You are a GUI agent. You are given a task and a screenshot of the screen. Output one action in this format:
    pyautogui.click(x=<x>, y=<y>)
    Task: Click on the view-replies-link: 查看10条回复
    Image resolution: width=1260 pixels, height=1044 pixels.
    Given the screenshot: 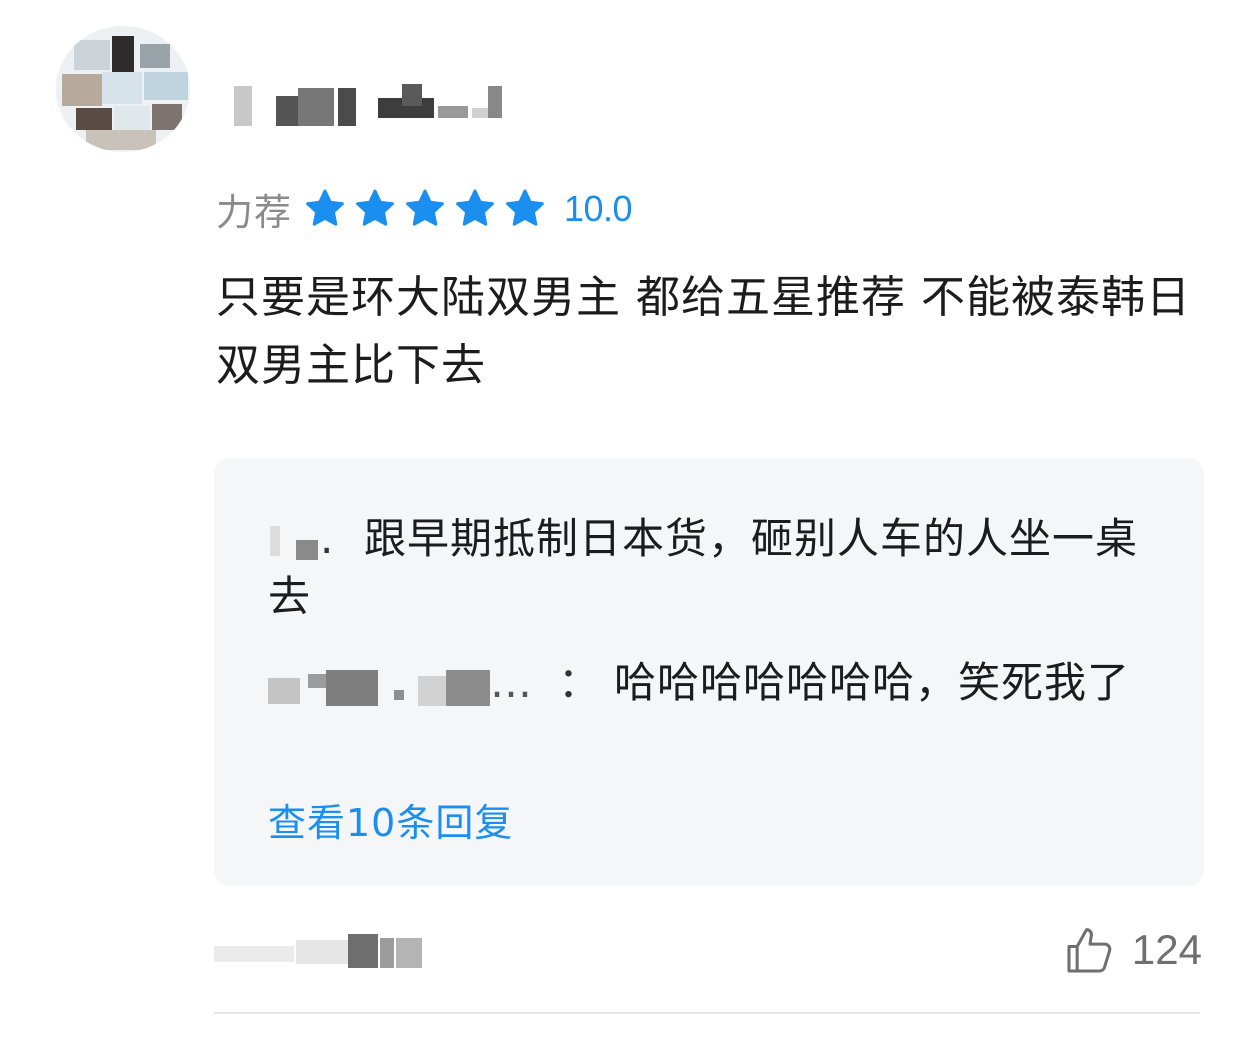 What is the action you would take?
    pyautogui.click(x=390, y=819)
    